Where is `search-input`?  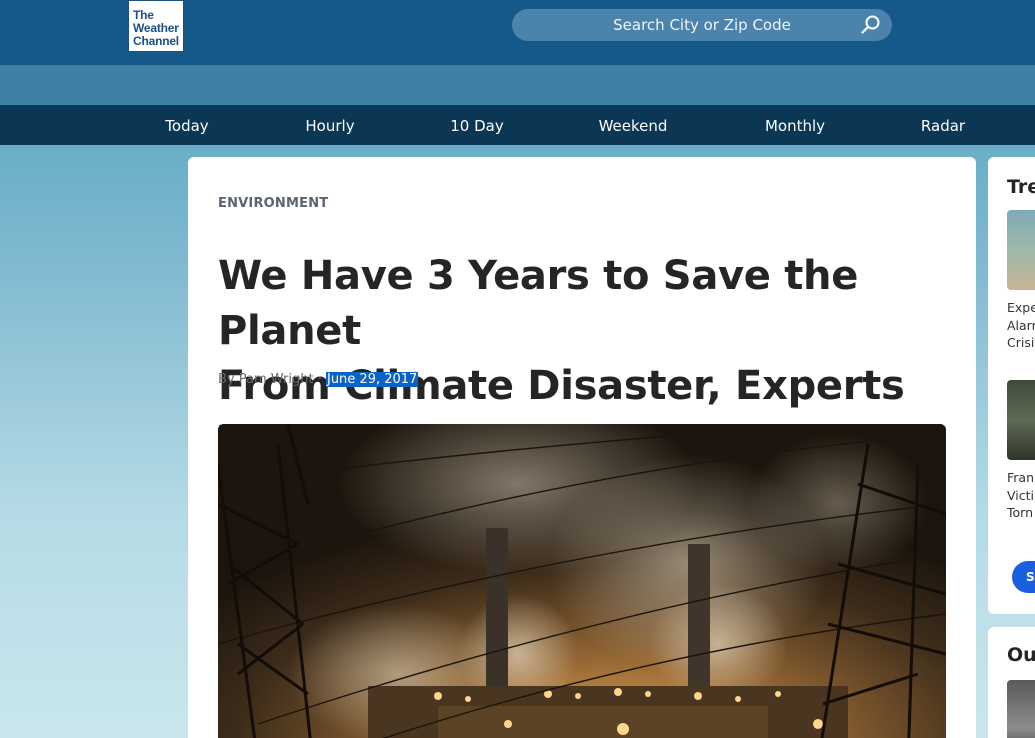
search-input is located at coordinates (702, 25).